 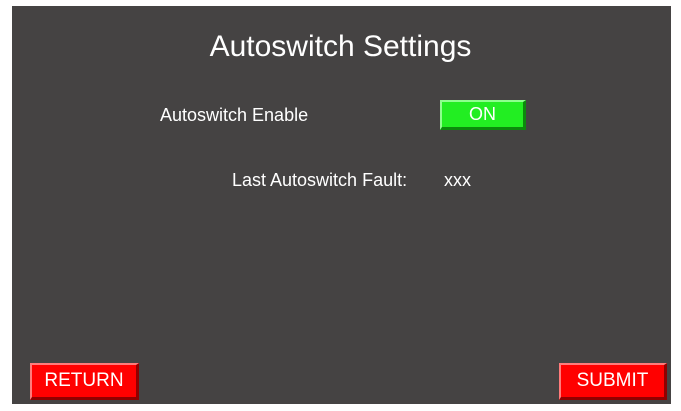 I want to click on return-button-label: RETURN, so click(x=84, y=380).